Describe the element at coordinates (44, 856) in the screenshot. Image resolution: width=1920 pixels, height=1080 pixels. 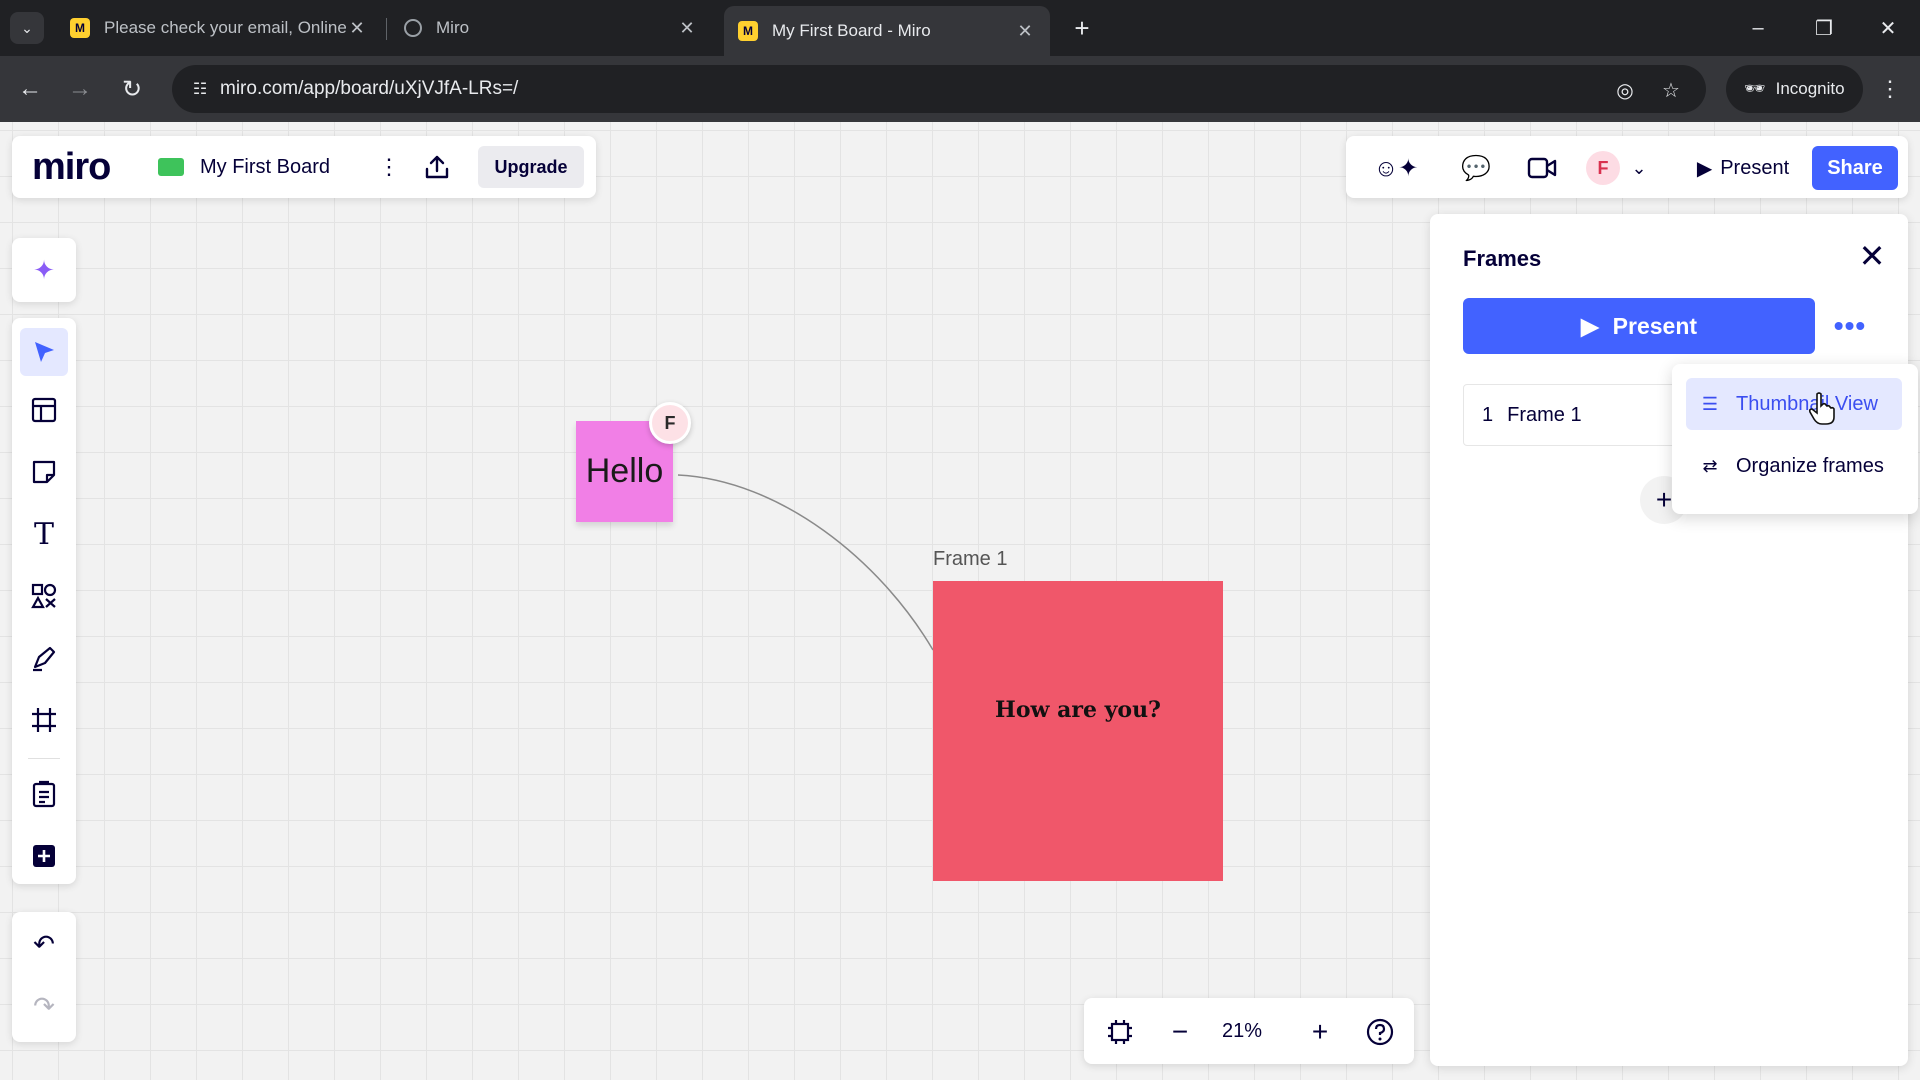
I see `more-apps-icon` at that location.